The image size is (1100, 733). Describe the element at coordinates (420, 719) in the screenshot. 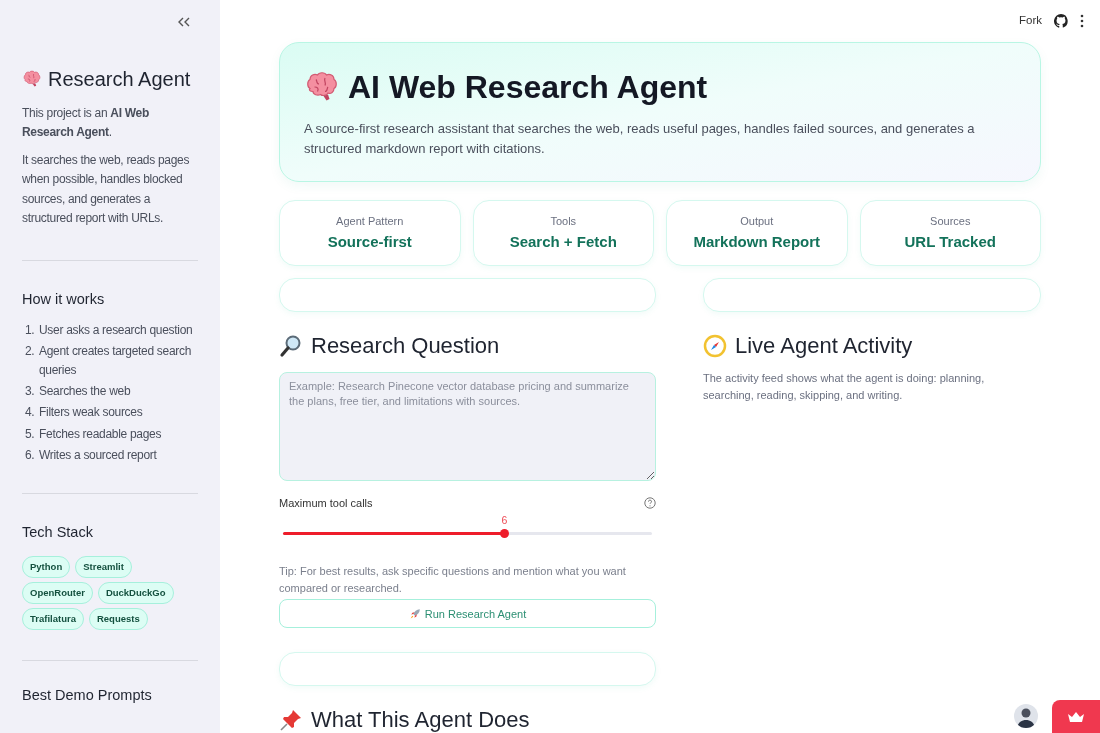

I see `section-title: What This Agent Does` at that location.